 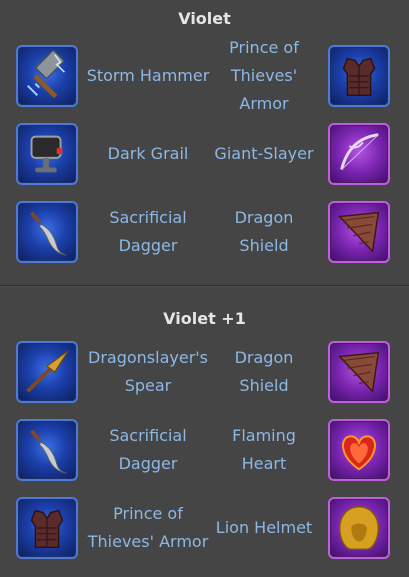 I want to click on bow-icon, so click(x=359, y=154).